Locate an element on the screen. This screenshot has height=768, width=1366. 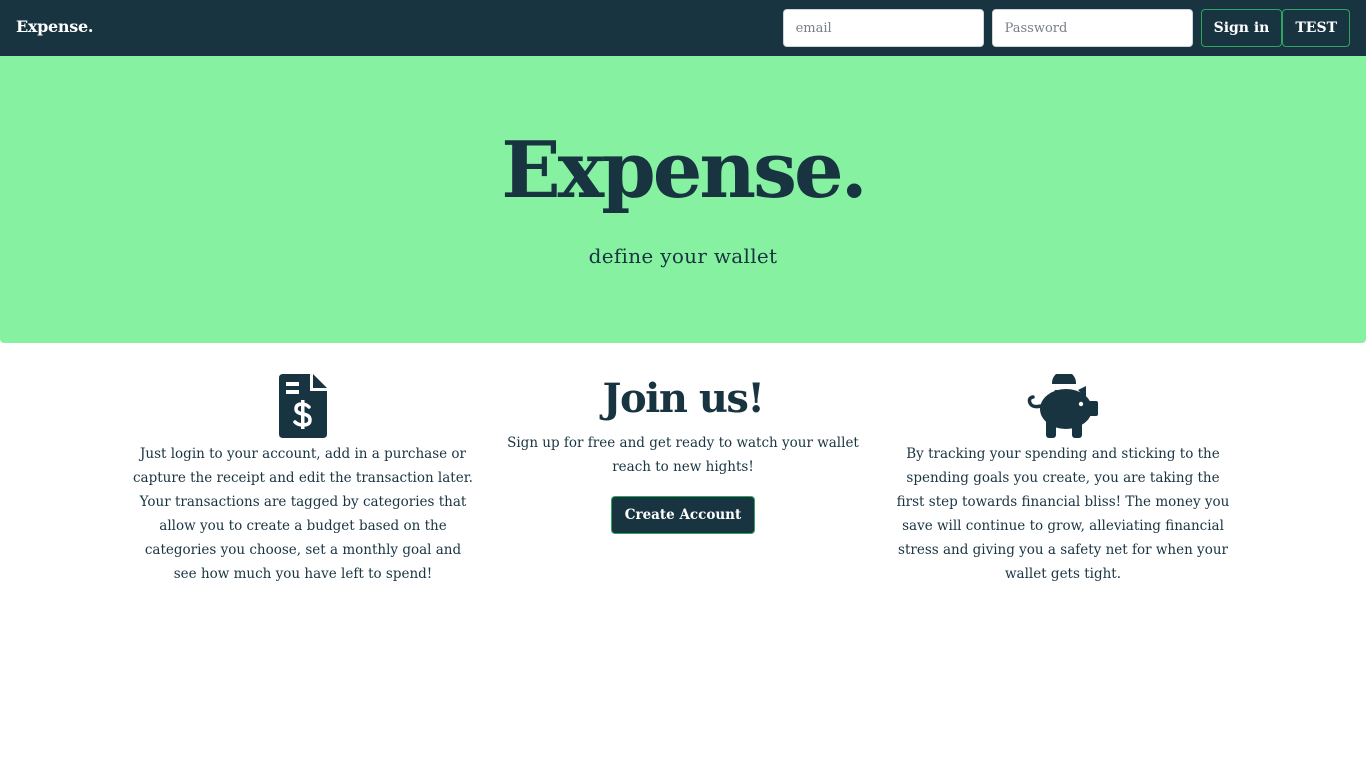
piggy-bank-icon is located at coordinates (1063, 406).